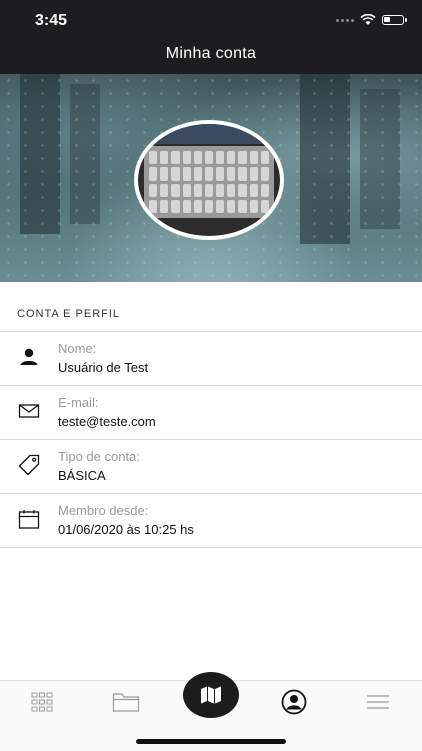  What do you see at coordinates (345, 20) in the screenshot?
I see `signal-icon` at bounding box center [345, 20].